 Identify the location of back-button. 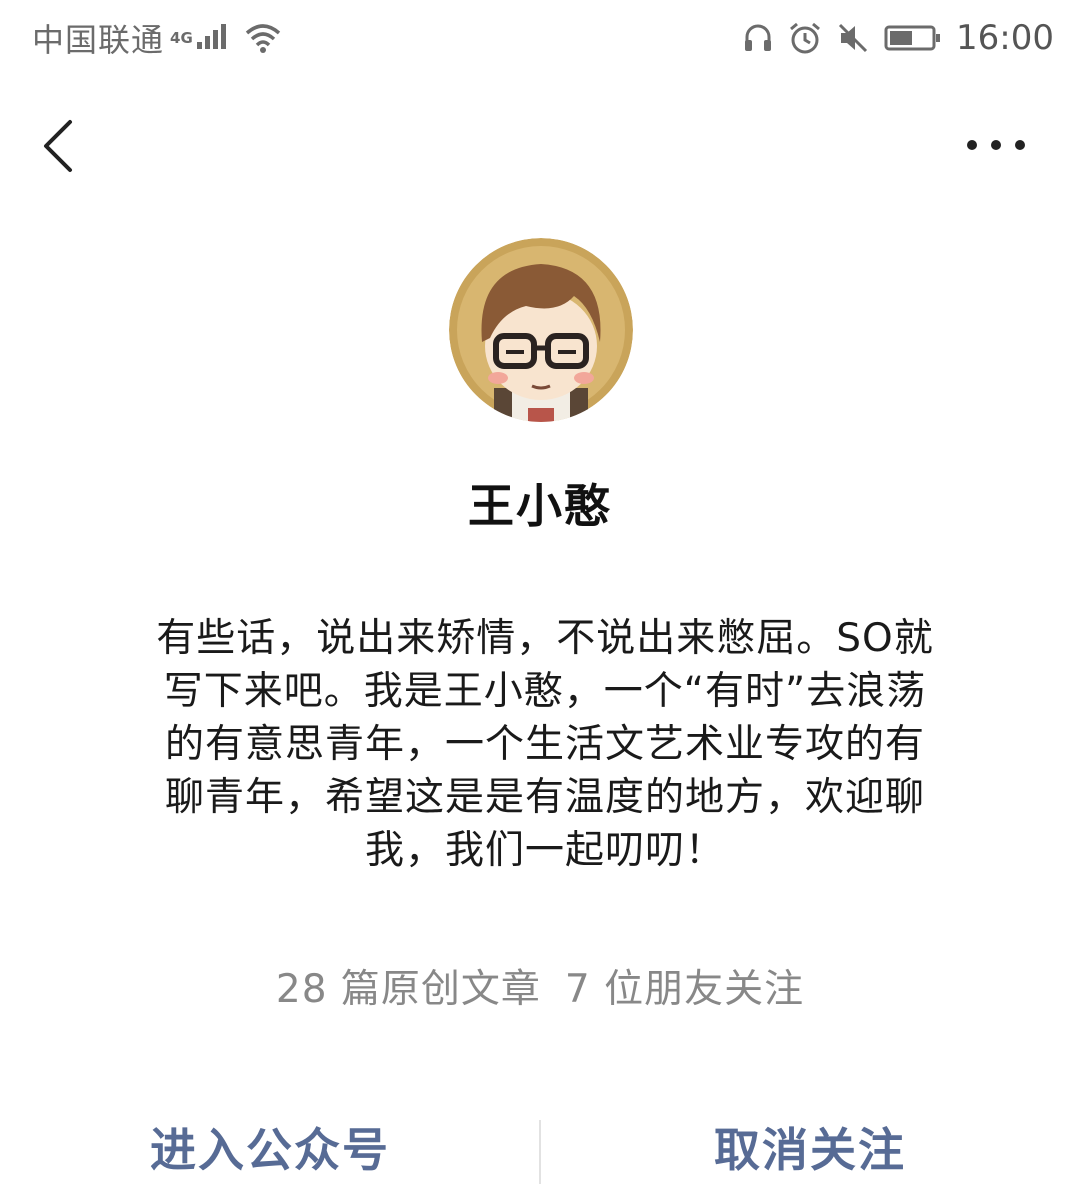
(60, 146).